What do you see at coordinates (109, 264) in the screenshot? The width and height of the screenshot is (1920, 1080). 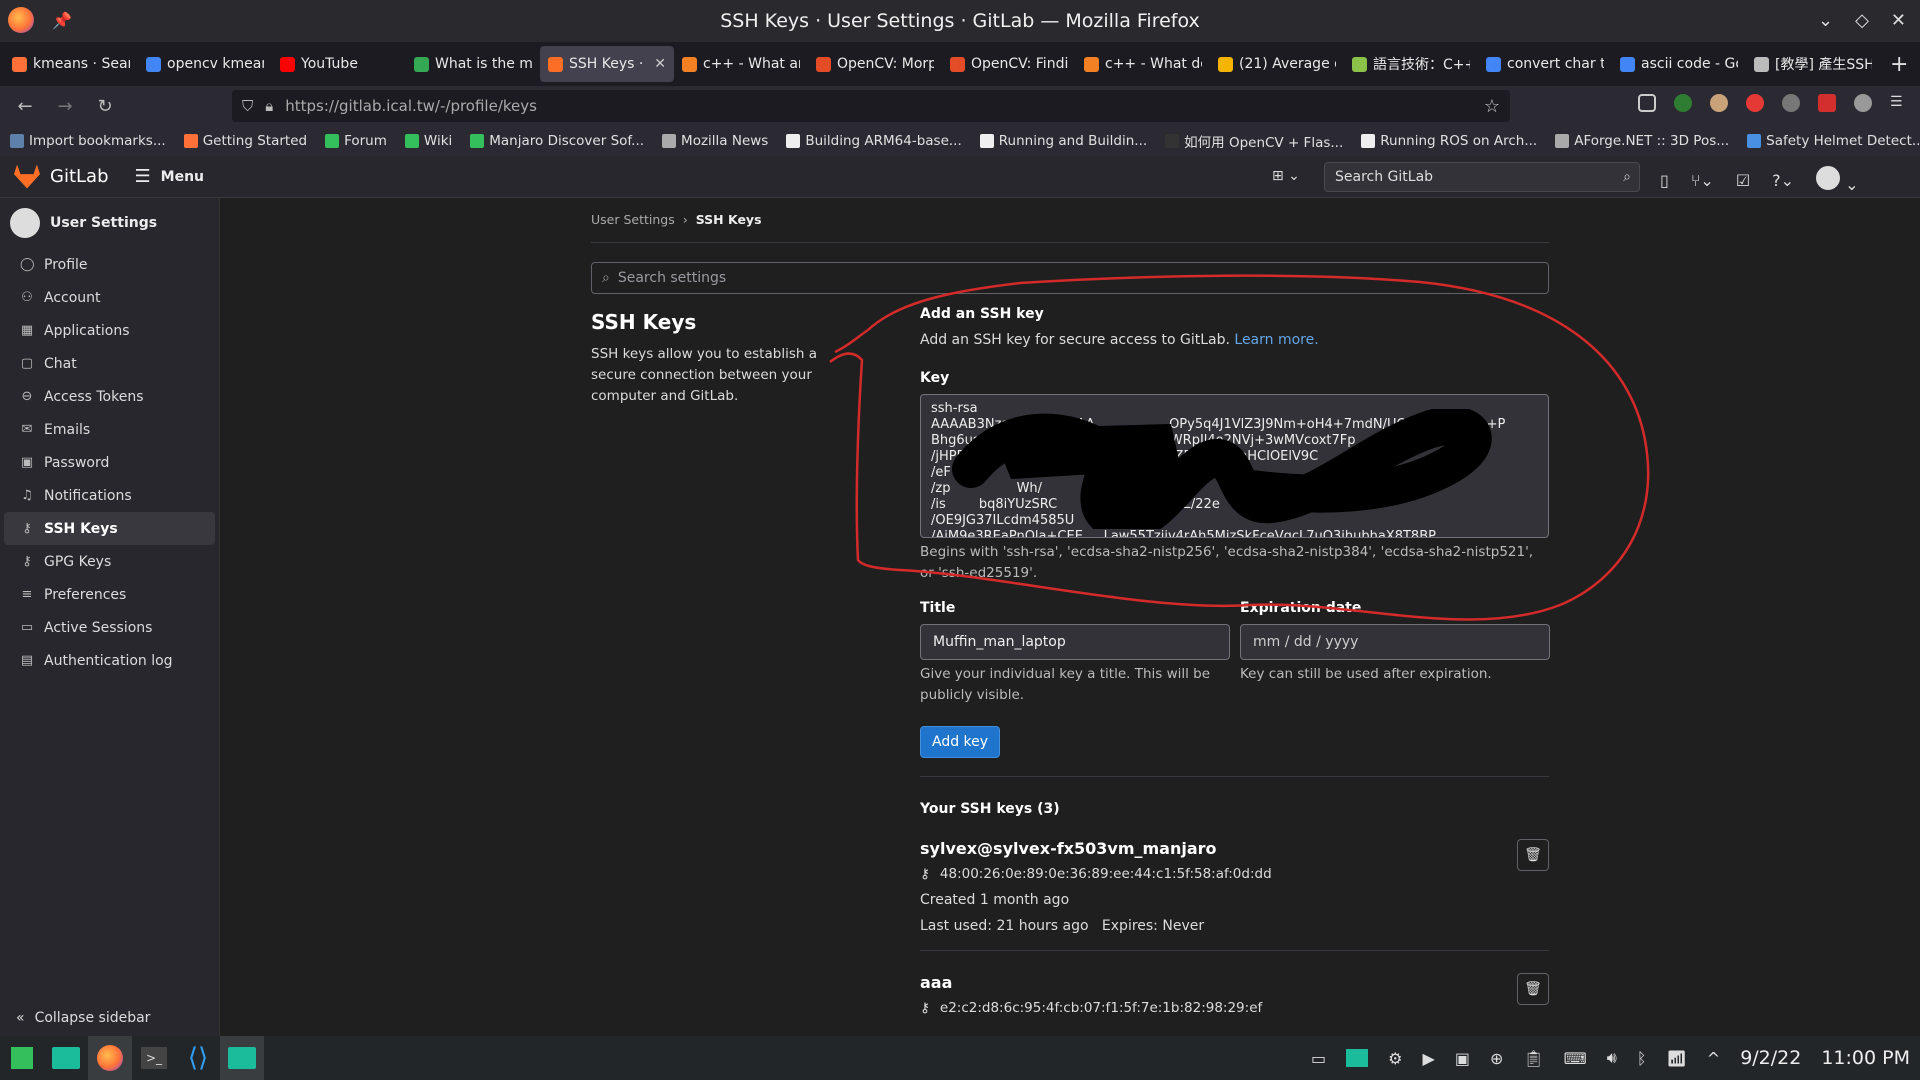 I see `sidebar-item-profile: ◯ Profile` at bounding box center [109, 264].